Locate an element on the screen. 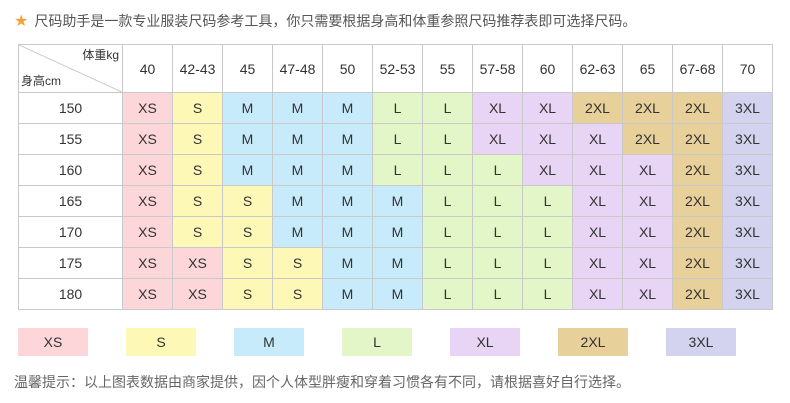  corner-cell: 体重kg 身高cm is located at coordinates (70, 68).